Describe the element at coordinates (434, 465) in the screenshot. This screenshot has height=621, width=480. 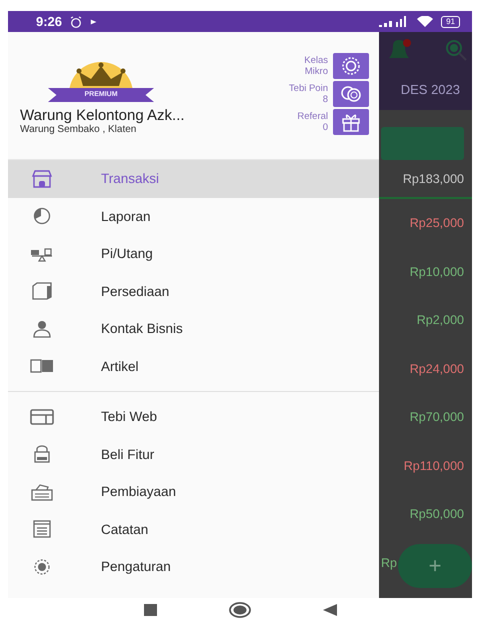
I see `amount-text: Rp110,000` at that location.